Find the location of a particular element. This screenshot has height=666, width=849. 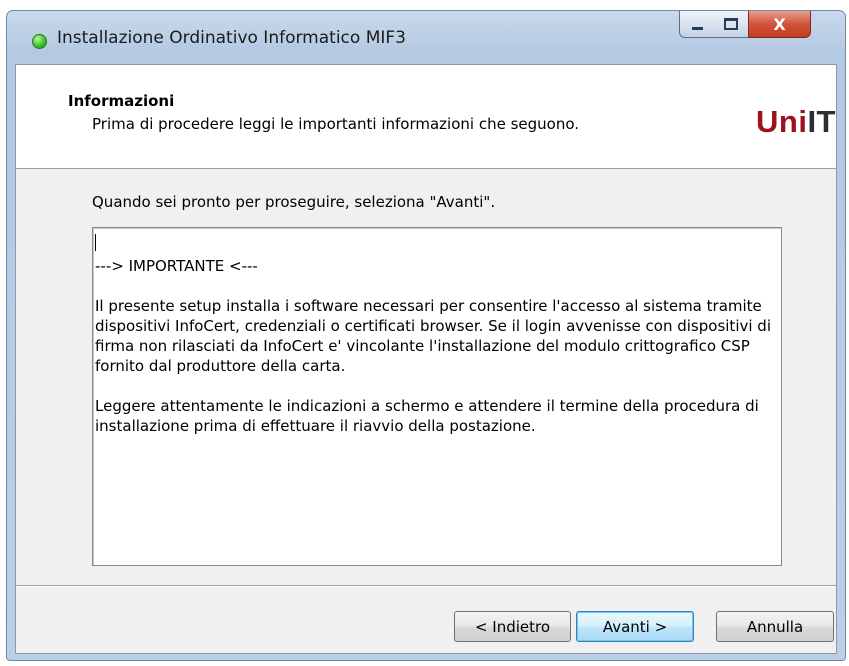

close-icon: X is located at coordinates (779, 24).